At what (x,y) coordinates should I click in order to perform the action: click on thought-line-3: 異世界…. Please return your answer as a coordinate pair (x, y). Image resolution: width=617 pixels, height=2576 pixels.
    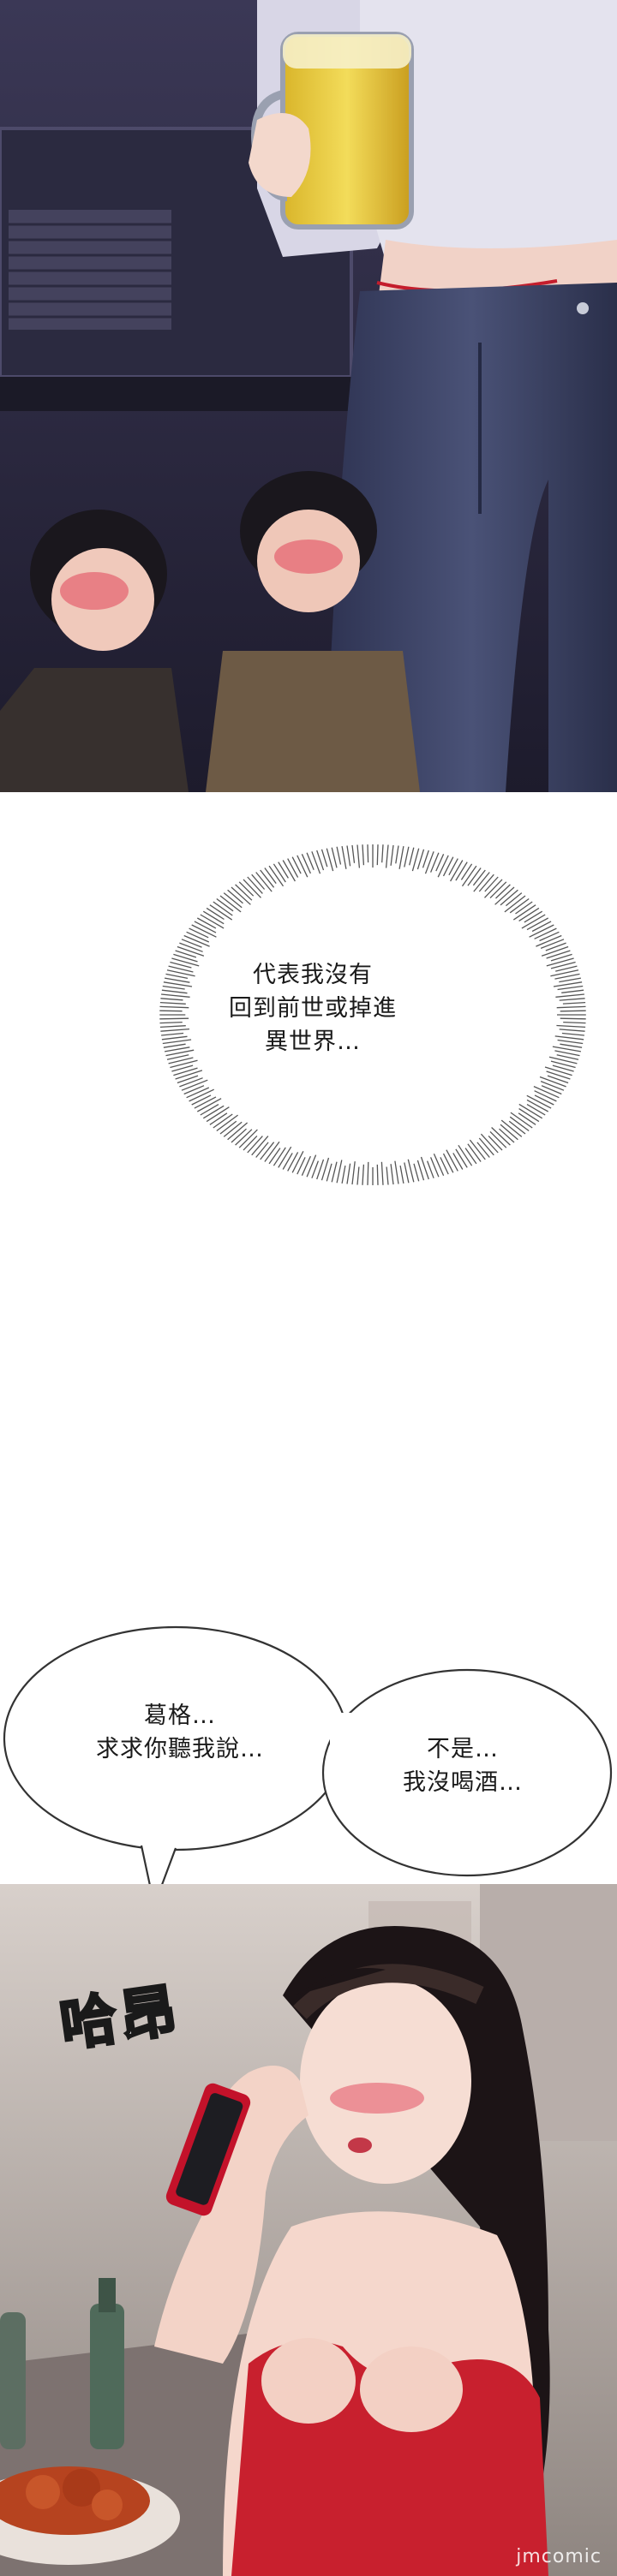
    Looking at the image, I should click on (313, 1042).